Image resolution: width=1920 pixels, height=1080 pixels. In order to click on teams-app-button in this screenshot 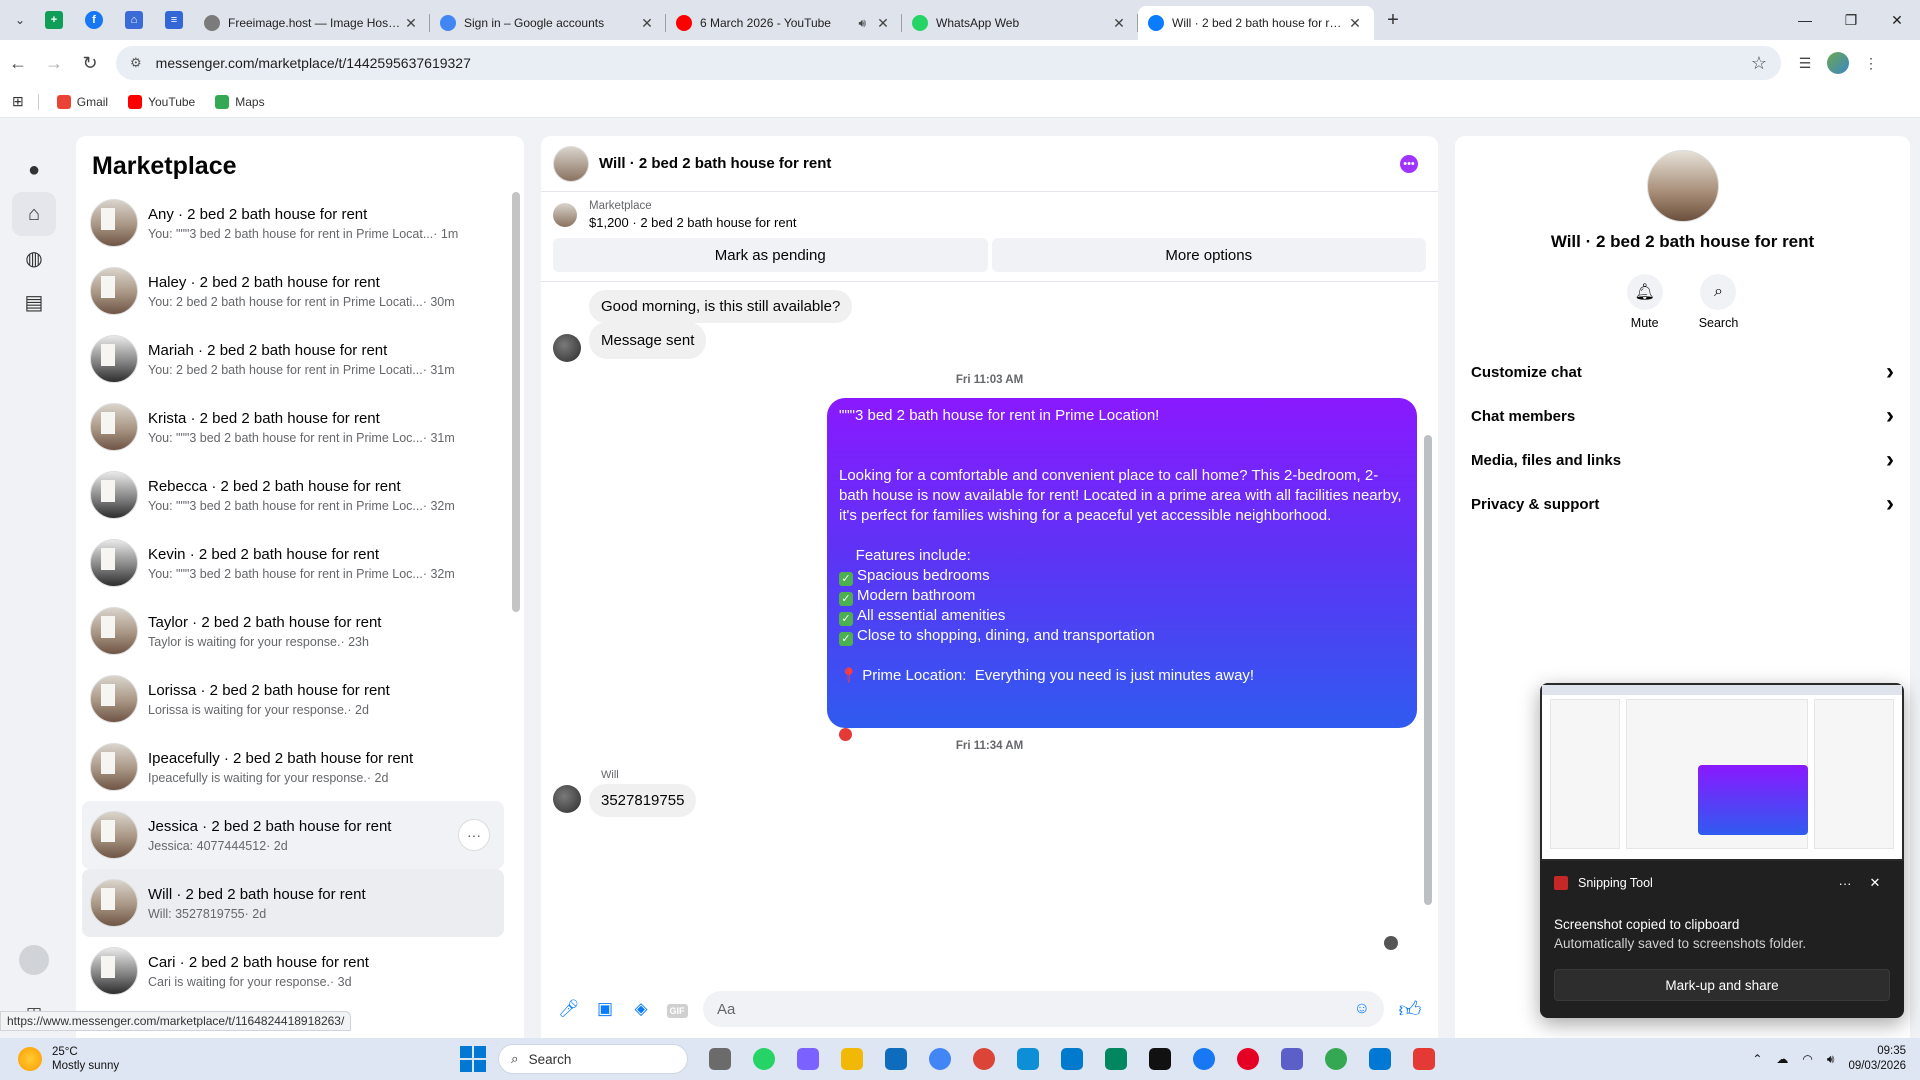, I will do `click(1292, 1059)`.